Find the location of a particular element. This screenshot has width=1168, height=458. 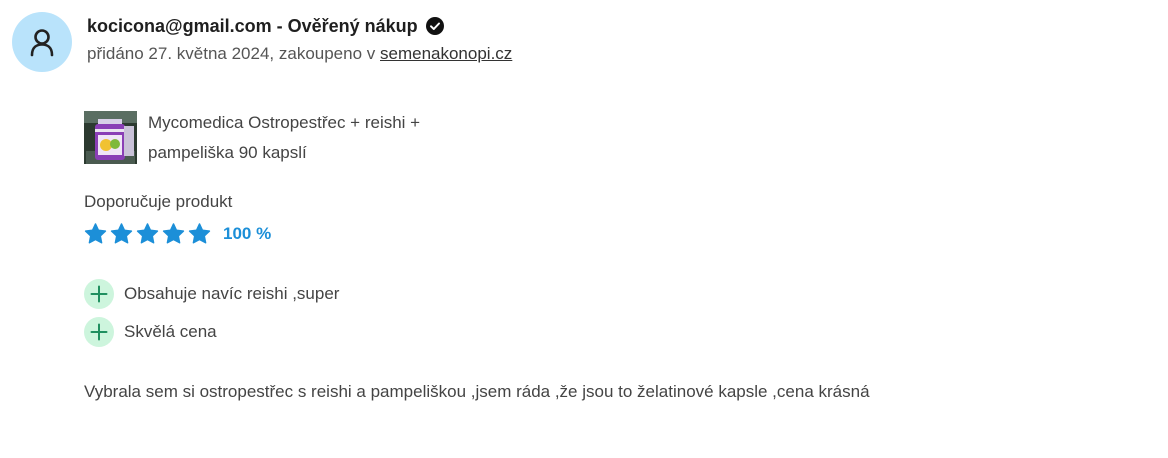

recommend-label: Doporučuje produkt is located at coordinates (158, 201).